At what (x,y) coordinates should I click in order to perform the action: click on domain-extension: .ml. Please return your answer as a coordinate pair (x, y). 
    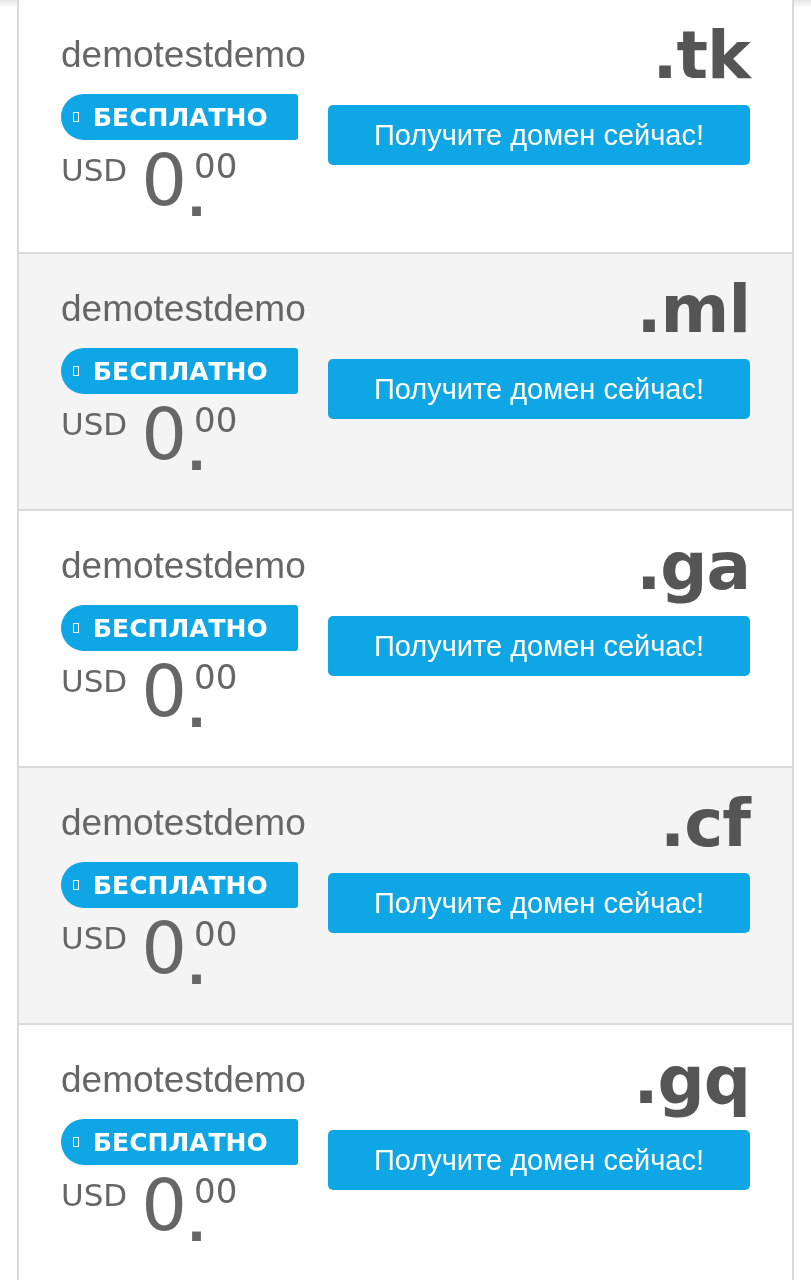
    Looking at the image, I should click on (693, 310).